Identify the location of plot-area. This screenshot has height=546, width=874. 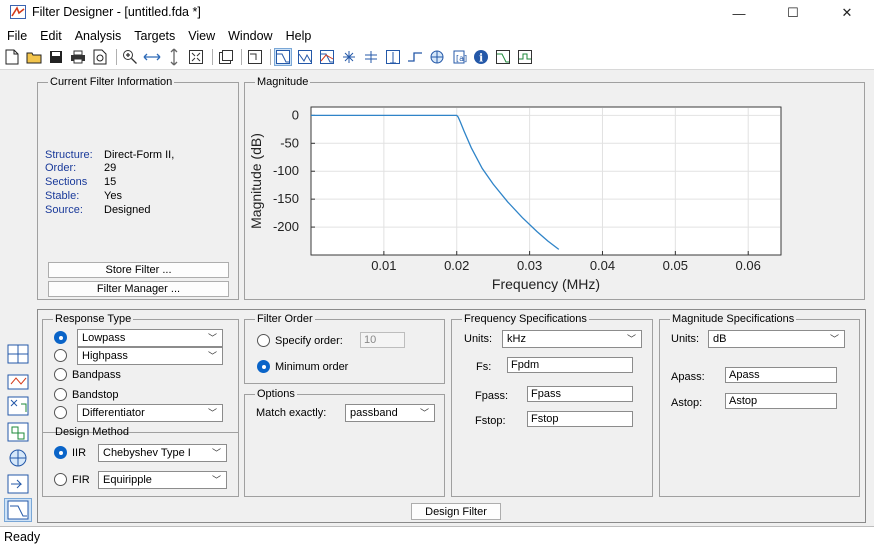
(546, 181).